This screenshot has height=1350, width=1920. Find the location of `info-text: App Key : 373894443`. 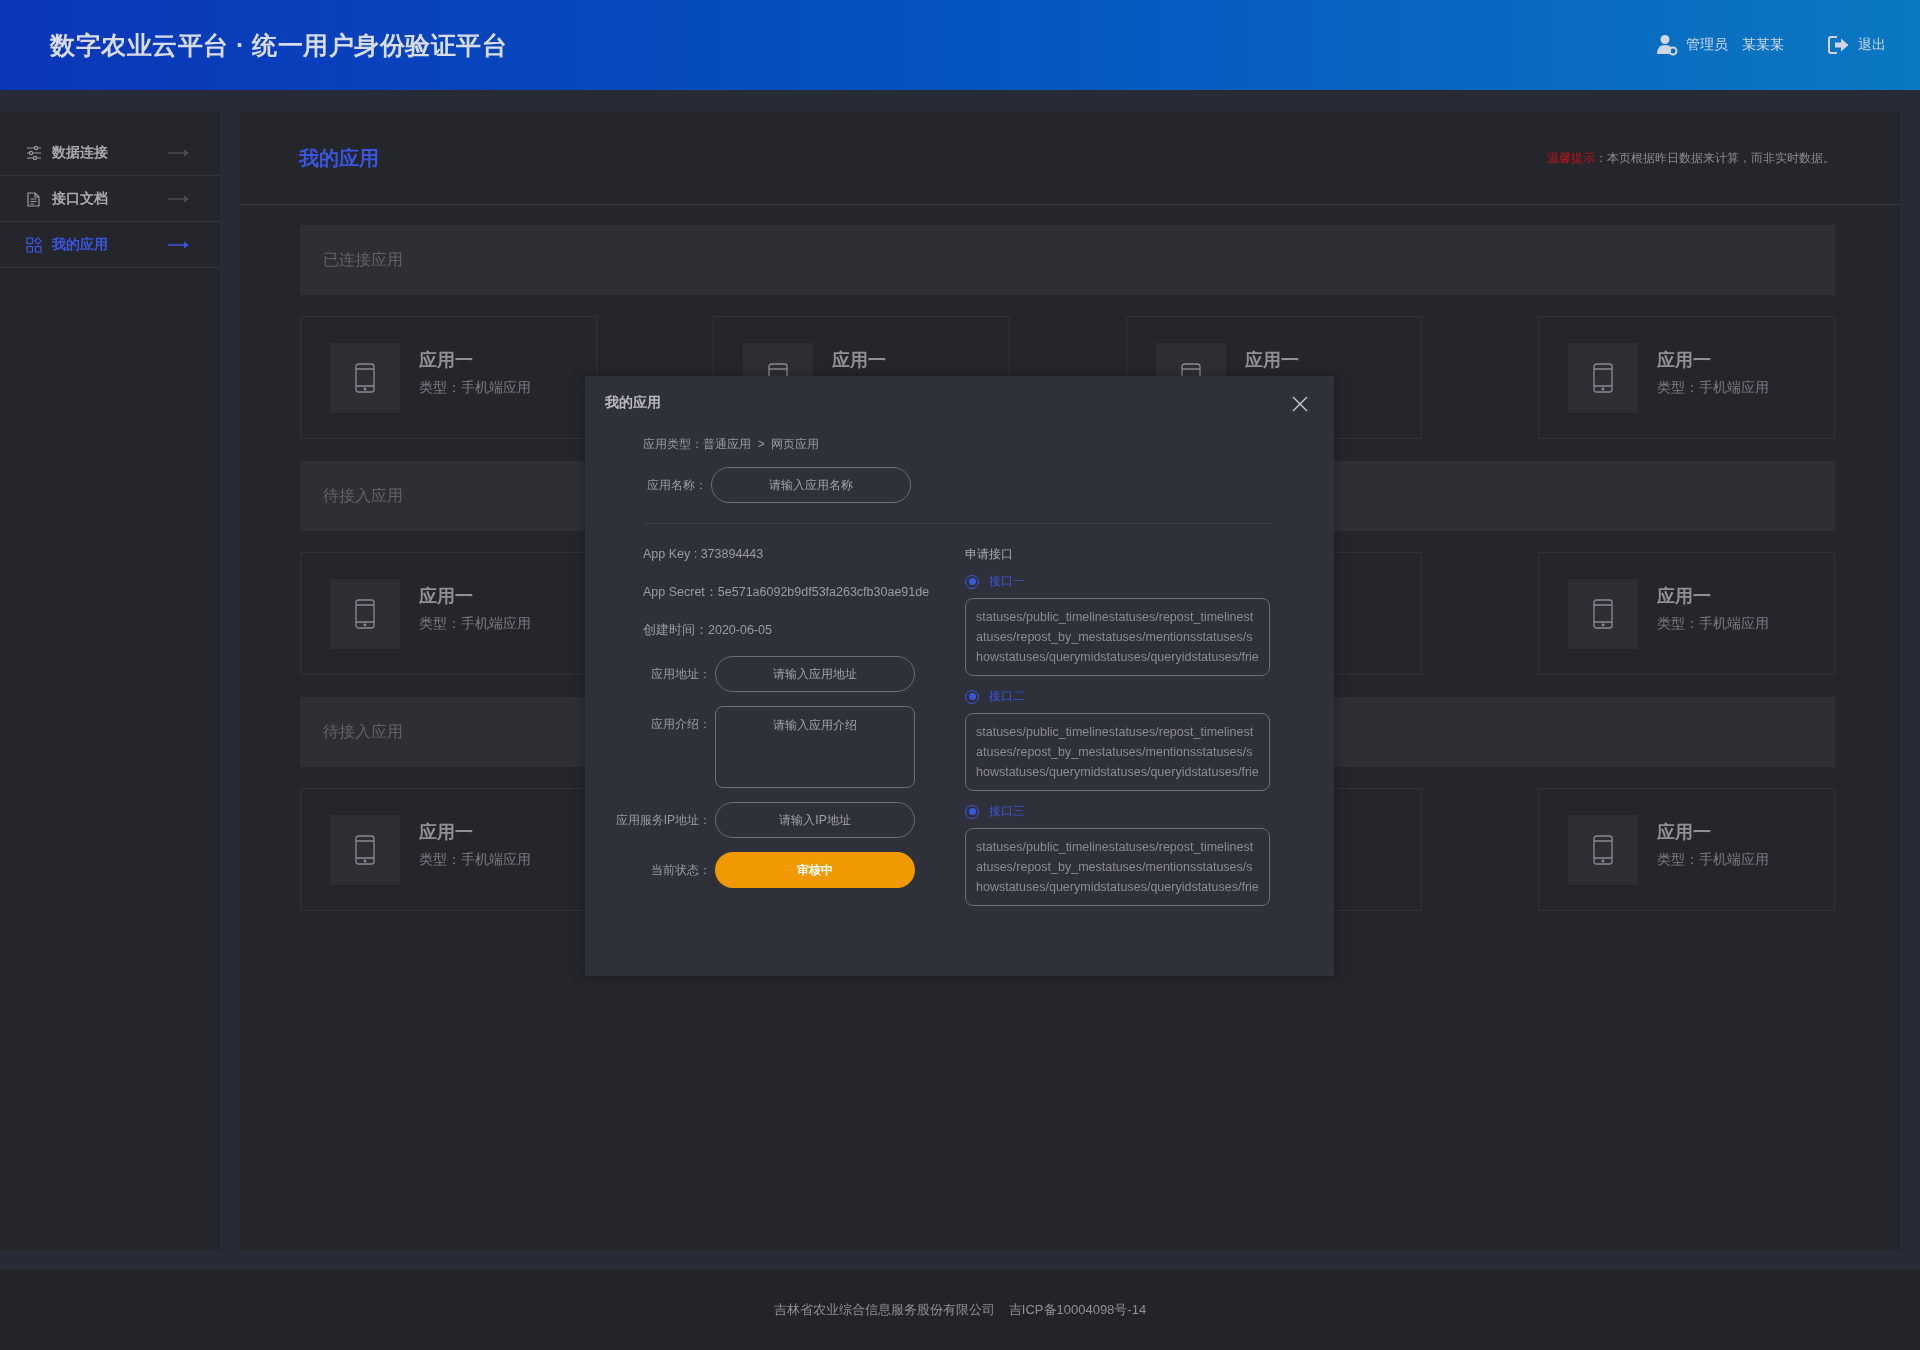

info-text: App Key : 373894443 is located at coordinates (703, 554).